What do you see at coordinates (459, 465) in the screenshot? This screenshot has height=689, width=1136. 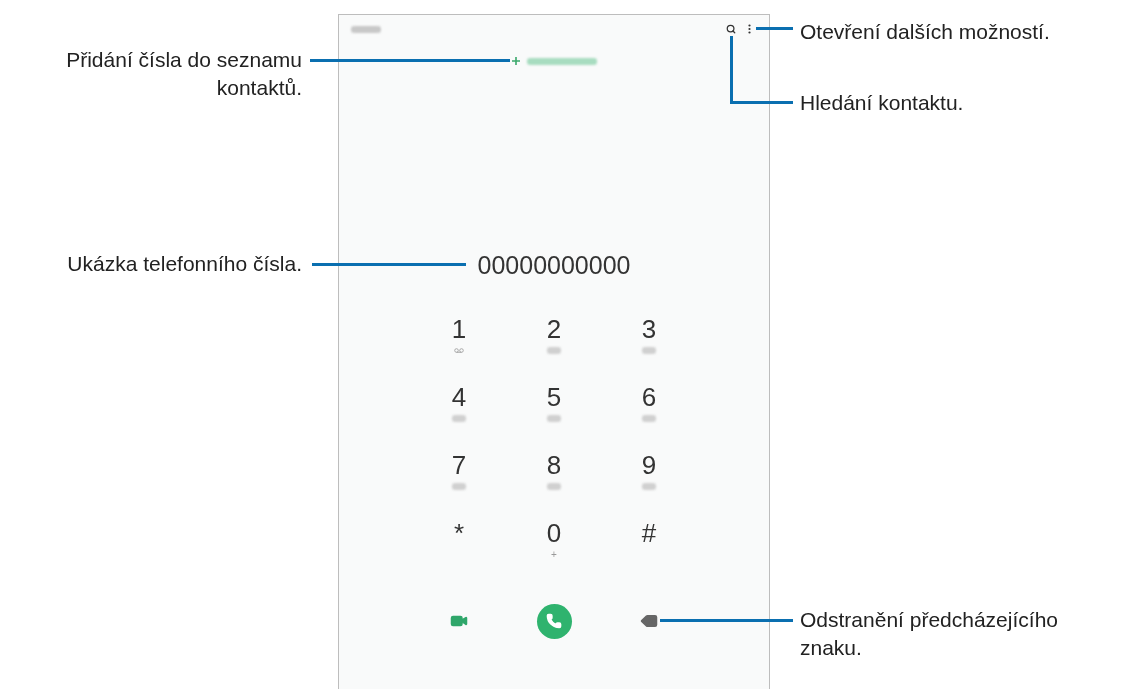 I see `dial-key: 7` at bounding box center [459, 465].